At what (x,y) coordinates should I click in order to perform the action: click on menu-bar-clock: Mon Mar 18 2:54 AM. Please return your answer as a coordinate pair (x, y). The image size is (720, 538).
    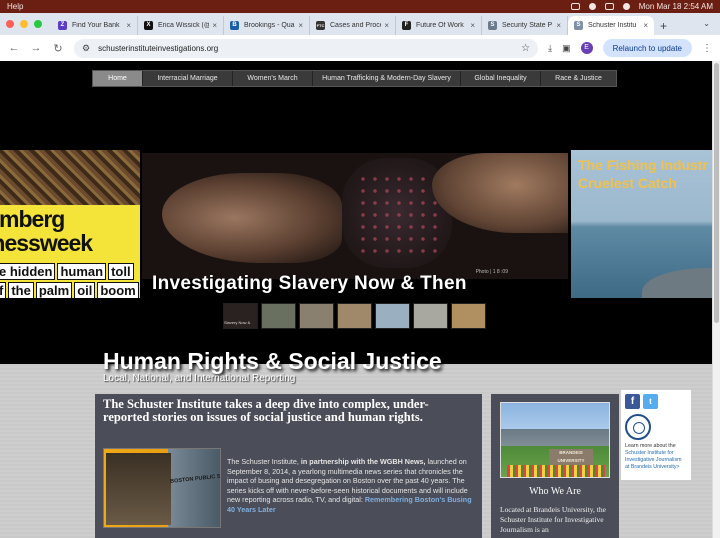
    Looking at the image, I should click on (676, 6).